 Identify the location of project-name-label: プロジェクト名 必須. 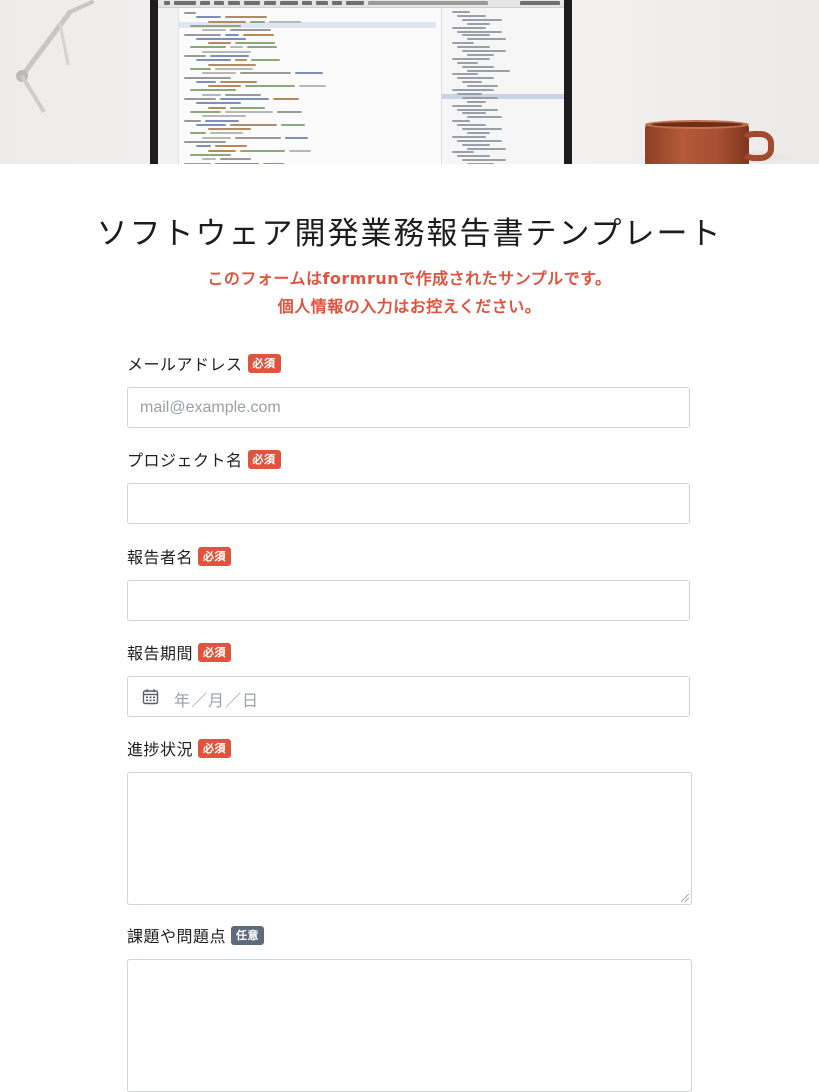
(204, 459).